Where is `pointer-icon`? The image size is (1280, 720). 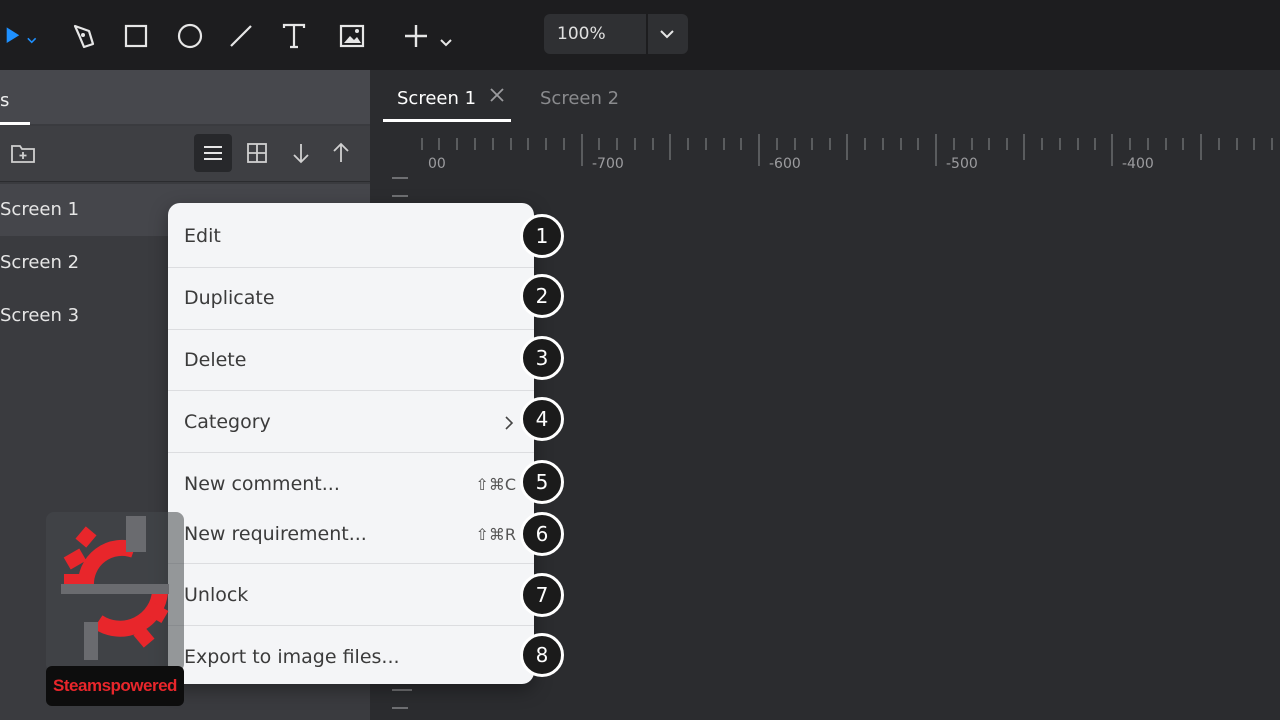 pointer-icon is located at coordinates (21, 35).